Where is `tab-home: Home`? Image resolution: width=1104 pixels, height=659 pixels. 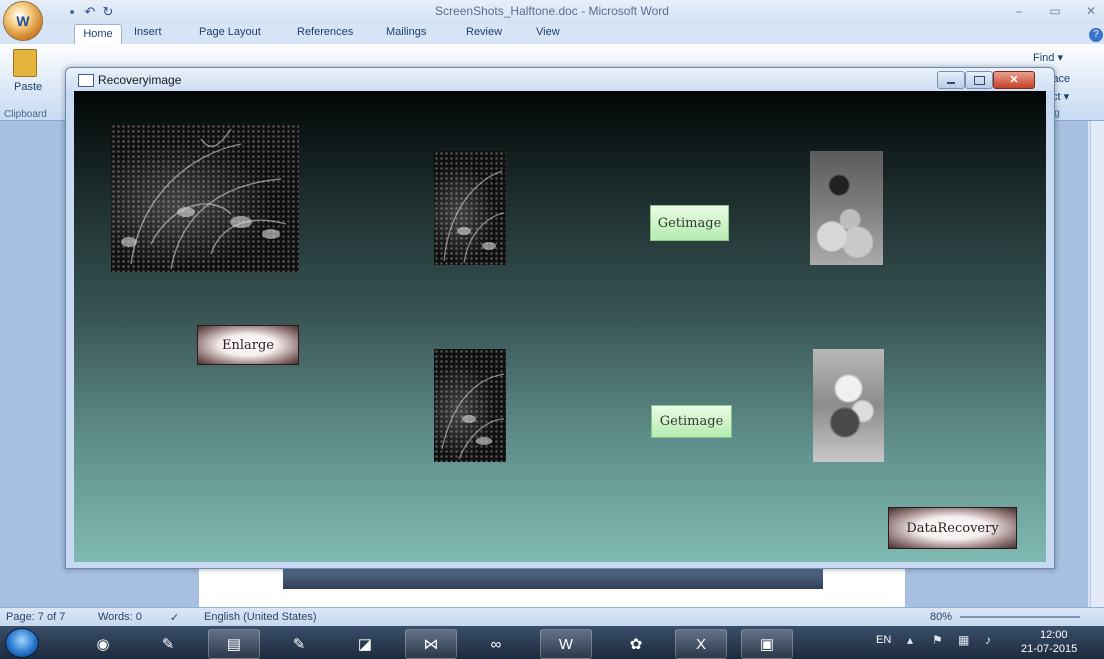
tab-home: Home is located at coordinates (98, 34).